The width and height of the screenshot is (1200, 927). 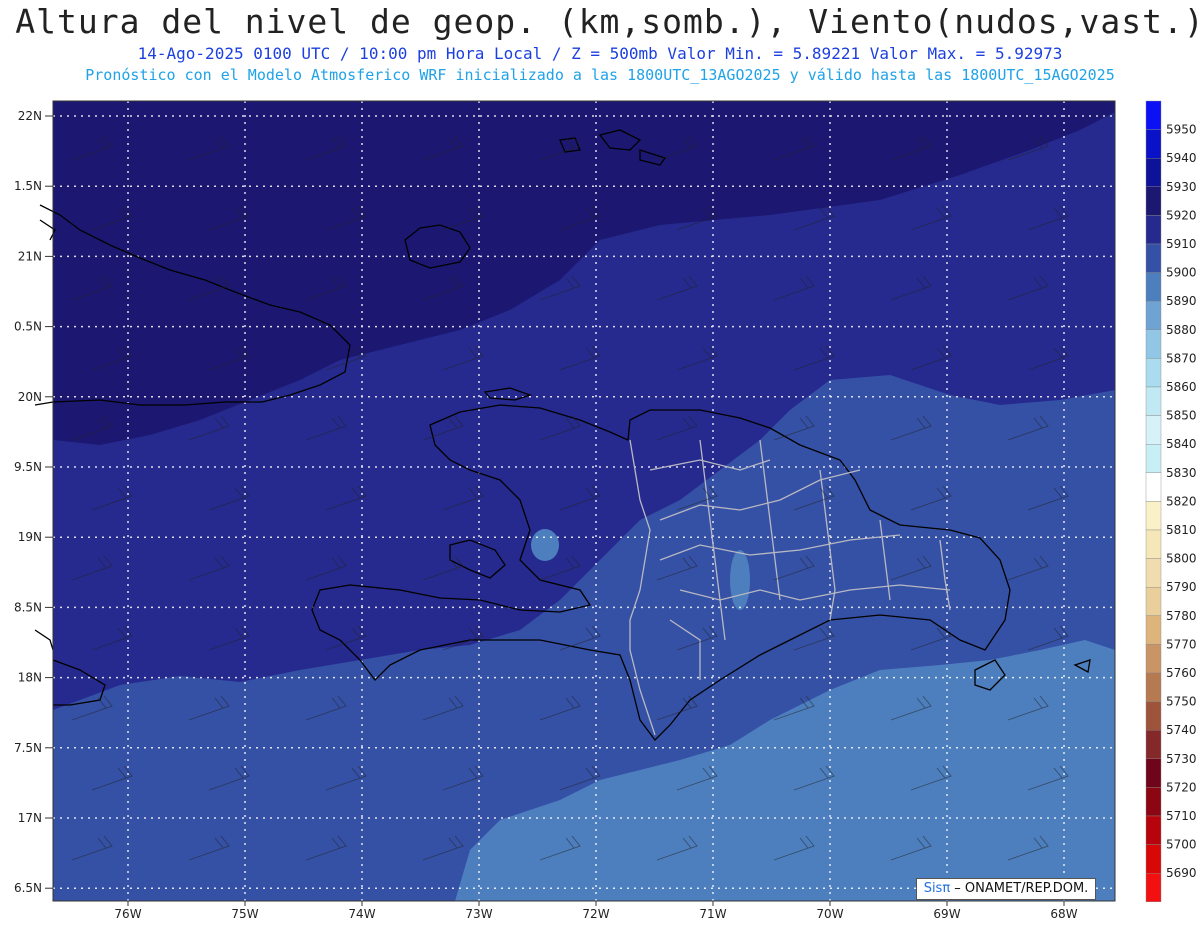 What do you see at coordinates (1181, 215) in the screenshot?
I see `legend-label: 5920` at bounding box center [1181, 215].